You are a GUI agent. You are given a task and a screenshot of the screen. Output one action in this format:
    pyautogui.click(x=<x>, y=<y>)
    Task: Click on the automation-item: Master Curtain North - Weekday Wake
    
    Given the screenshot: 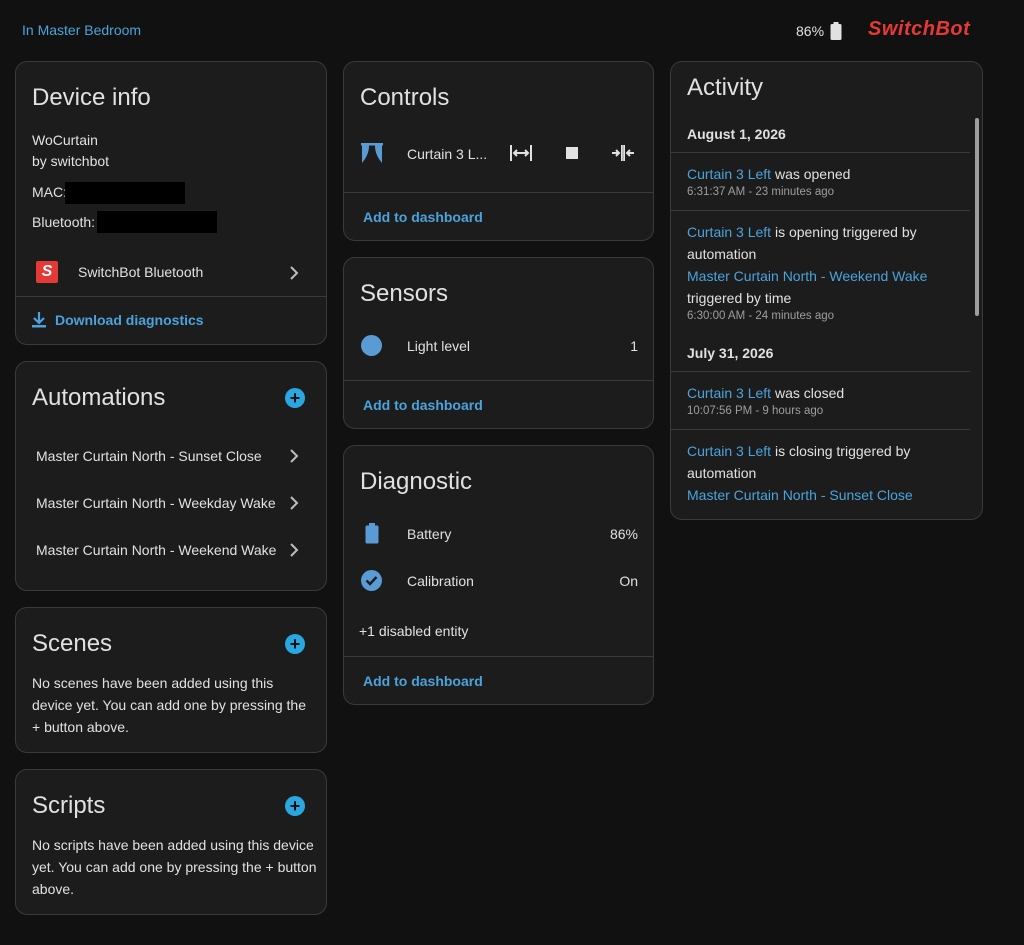 What is the action you would take?
    pyautogui.click(x=171, y=503)
    